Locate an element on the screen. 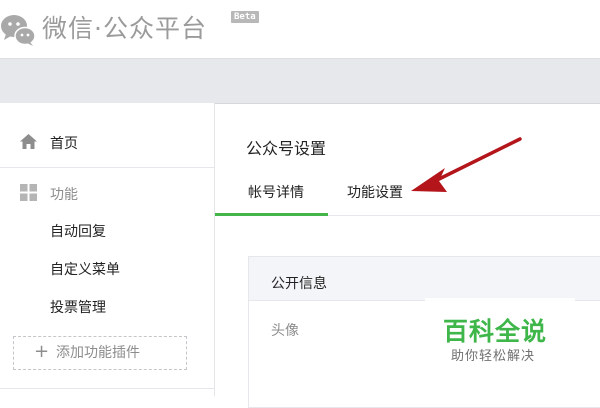 The height and width of the screenshot is (408, 600). card-header-title: 公开信息 is located at coordinates (299, 284).